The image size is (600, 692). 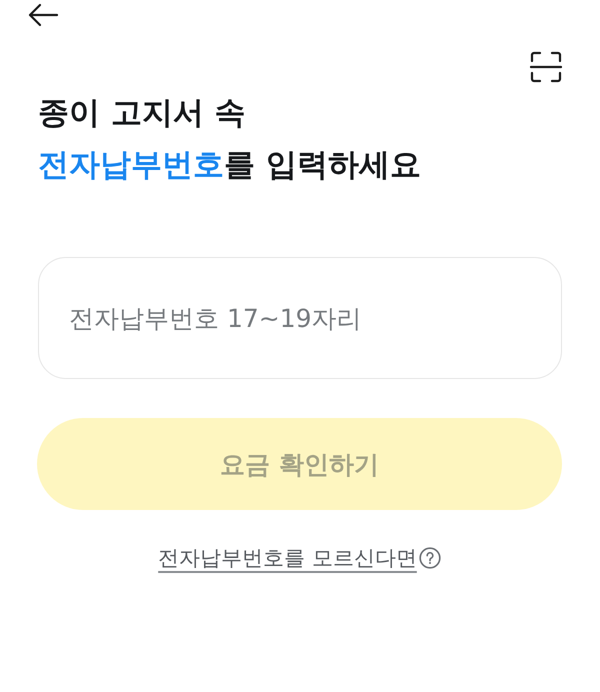 I want to click on scan-icon, so click(x=546, y=67).